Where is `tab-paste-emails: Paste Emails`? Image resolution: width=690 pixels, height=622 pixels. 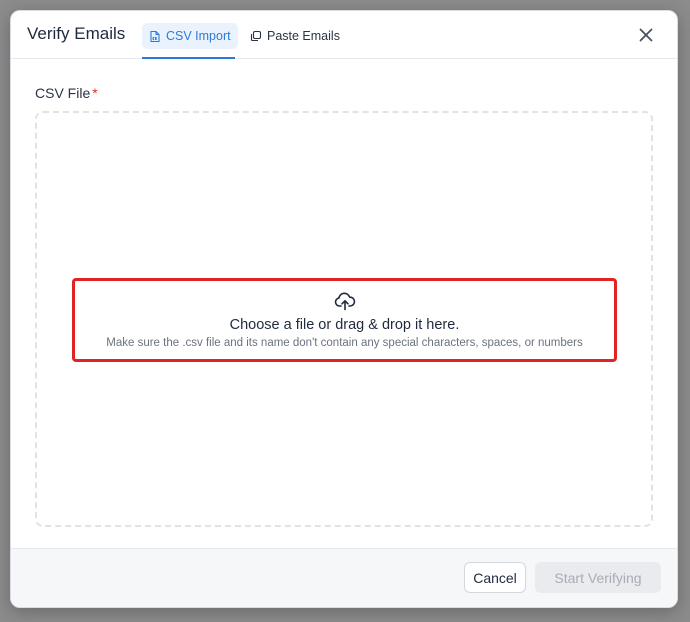
tab-paste-emails: Paste Emails is located at coordinates (295, 36).